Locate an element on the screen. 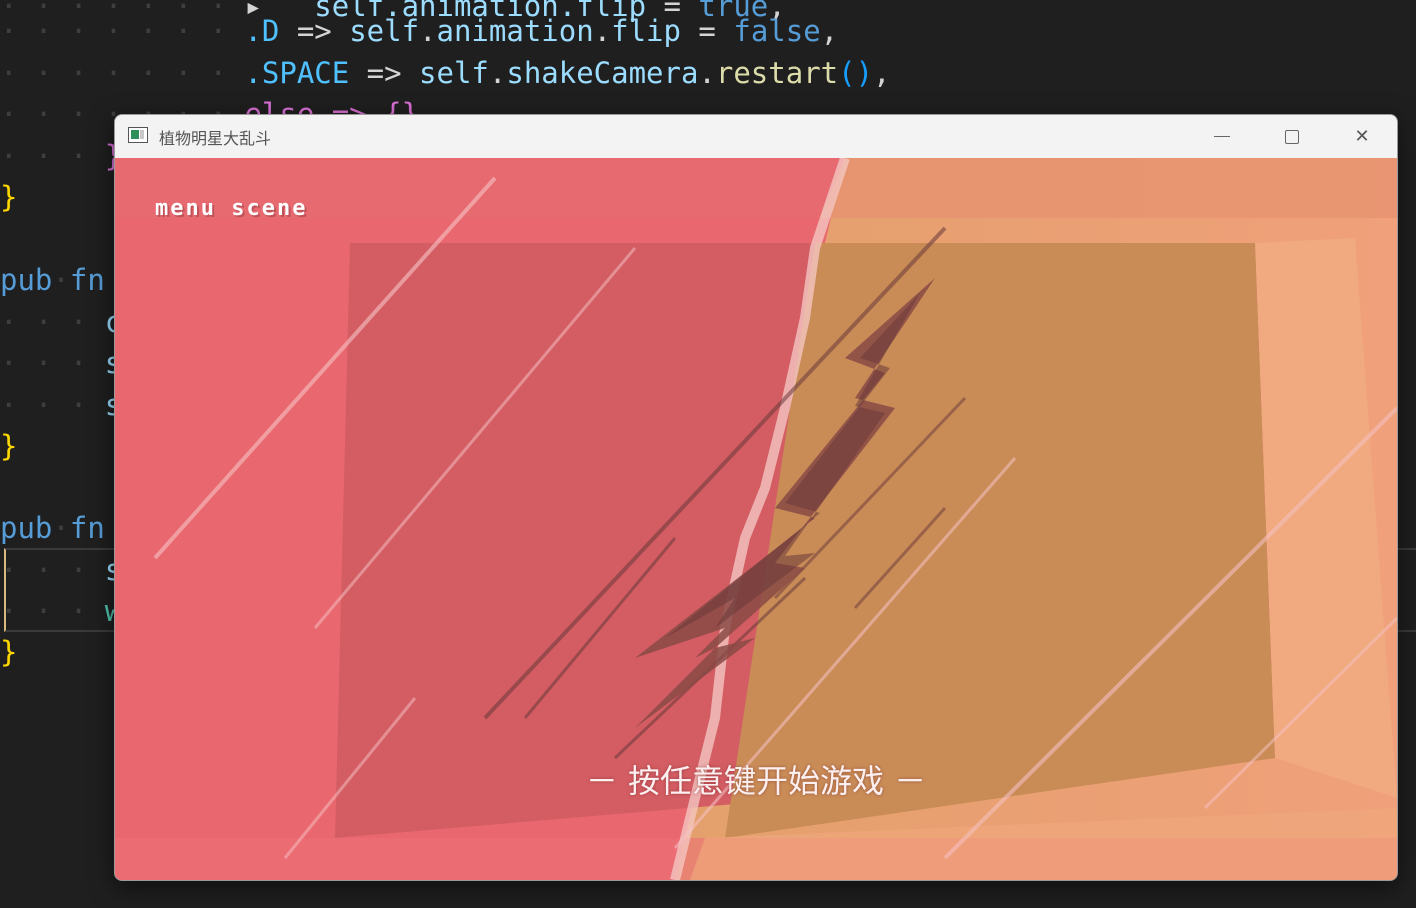  maximize-button is located at coordinates (1292, 136).